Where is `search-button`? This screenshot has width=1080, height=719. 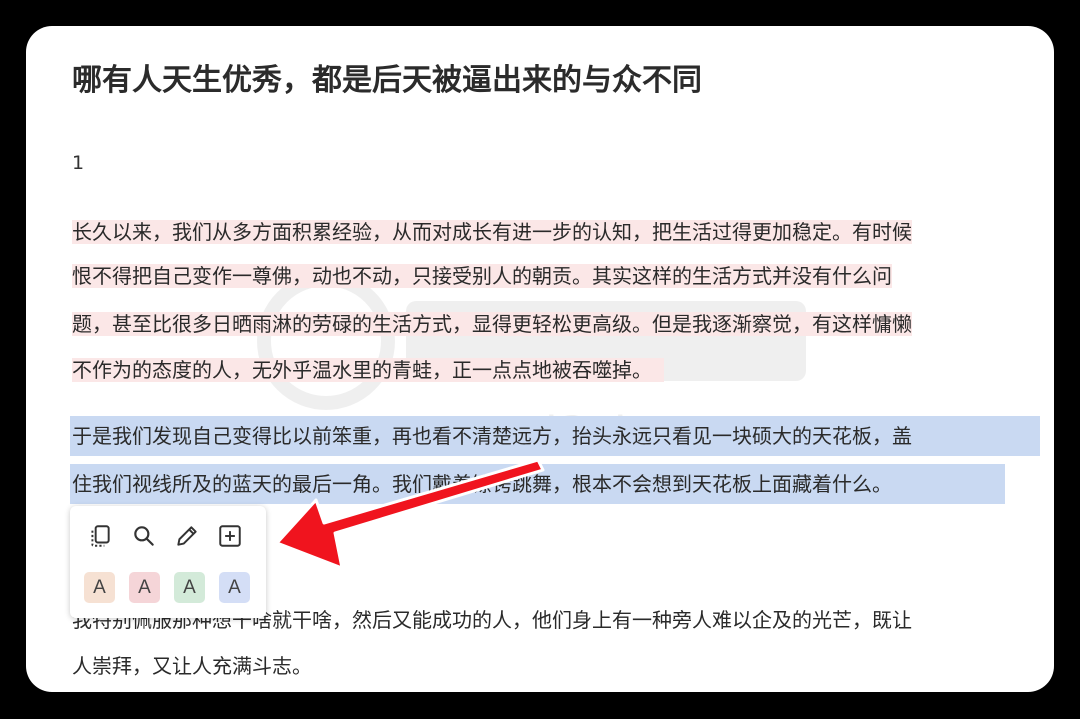
search-button is located at coordinates (144, 536).